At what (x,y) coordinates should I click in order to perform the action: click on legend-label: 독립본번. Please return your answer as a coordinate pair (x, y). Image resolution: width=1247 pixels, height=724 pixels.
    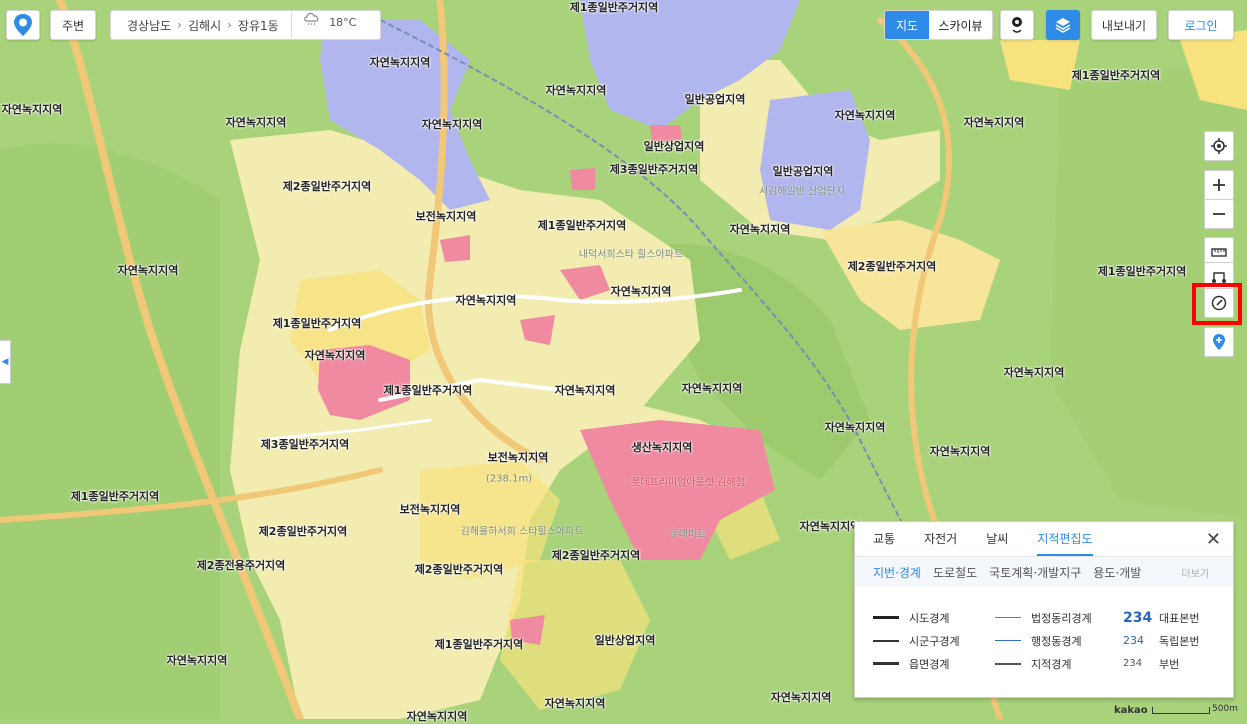
    Looking at the image, I should click on (1179, 641).